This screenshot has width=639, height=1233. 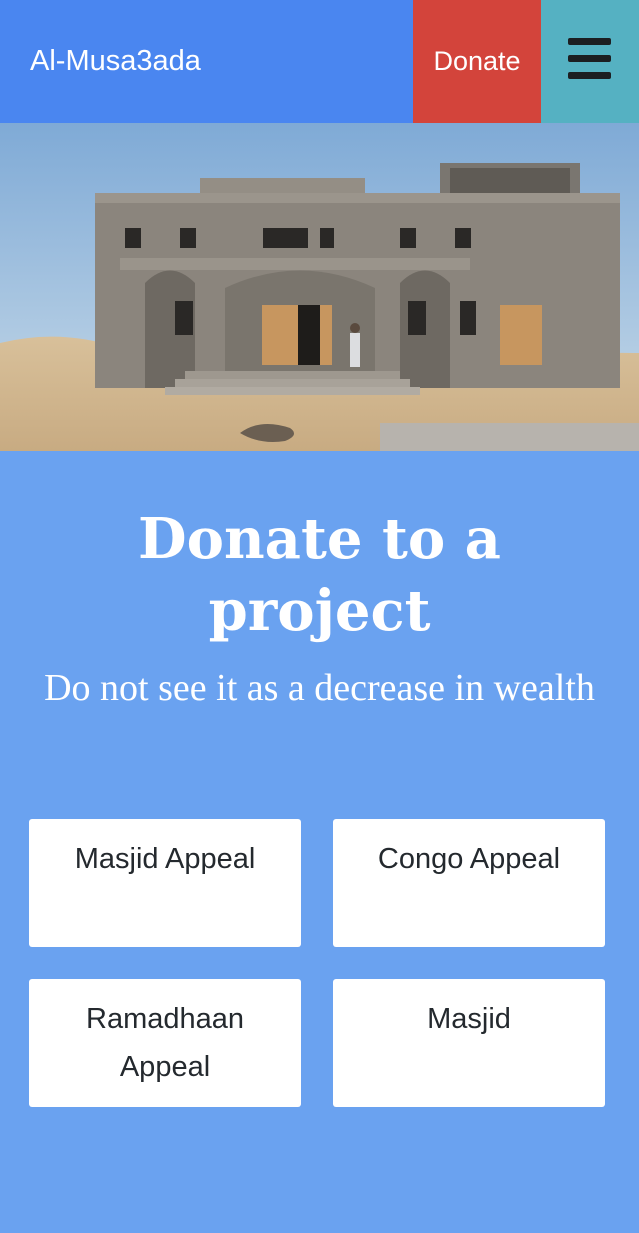 I want to click on project-card-ramadhaan-appeal: Ramadhaan Appeal, so click(x=165, y=1043).